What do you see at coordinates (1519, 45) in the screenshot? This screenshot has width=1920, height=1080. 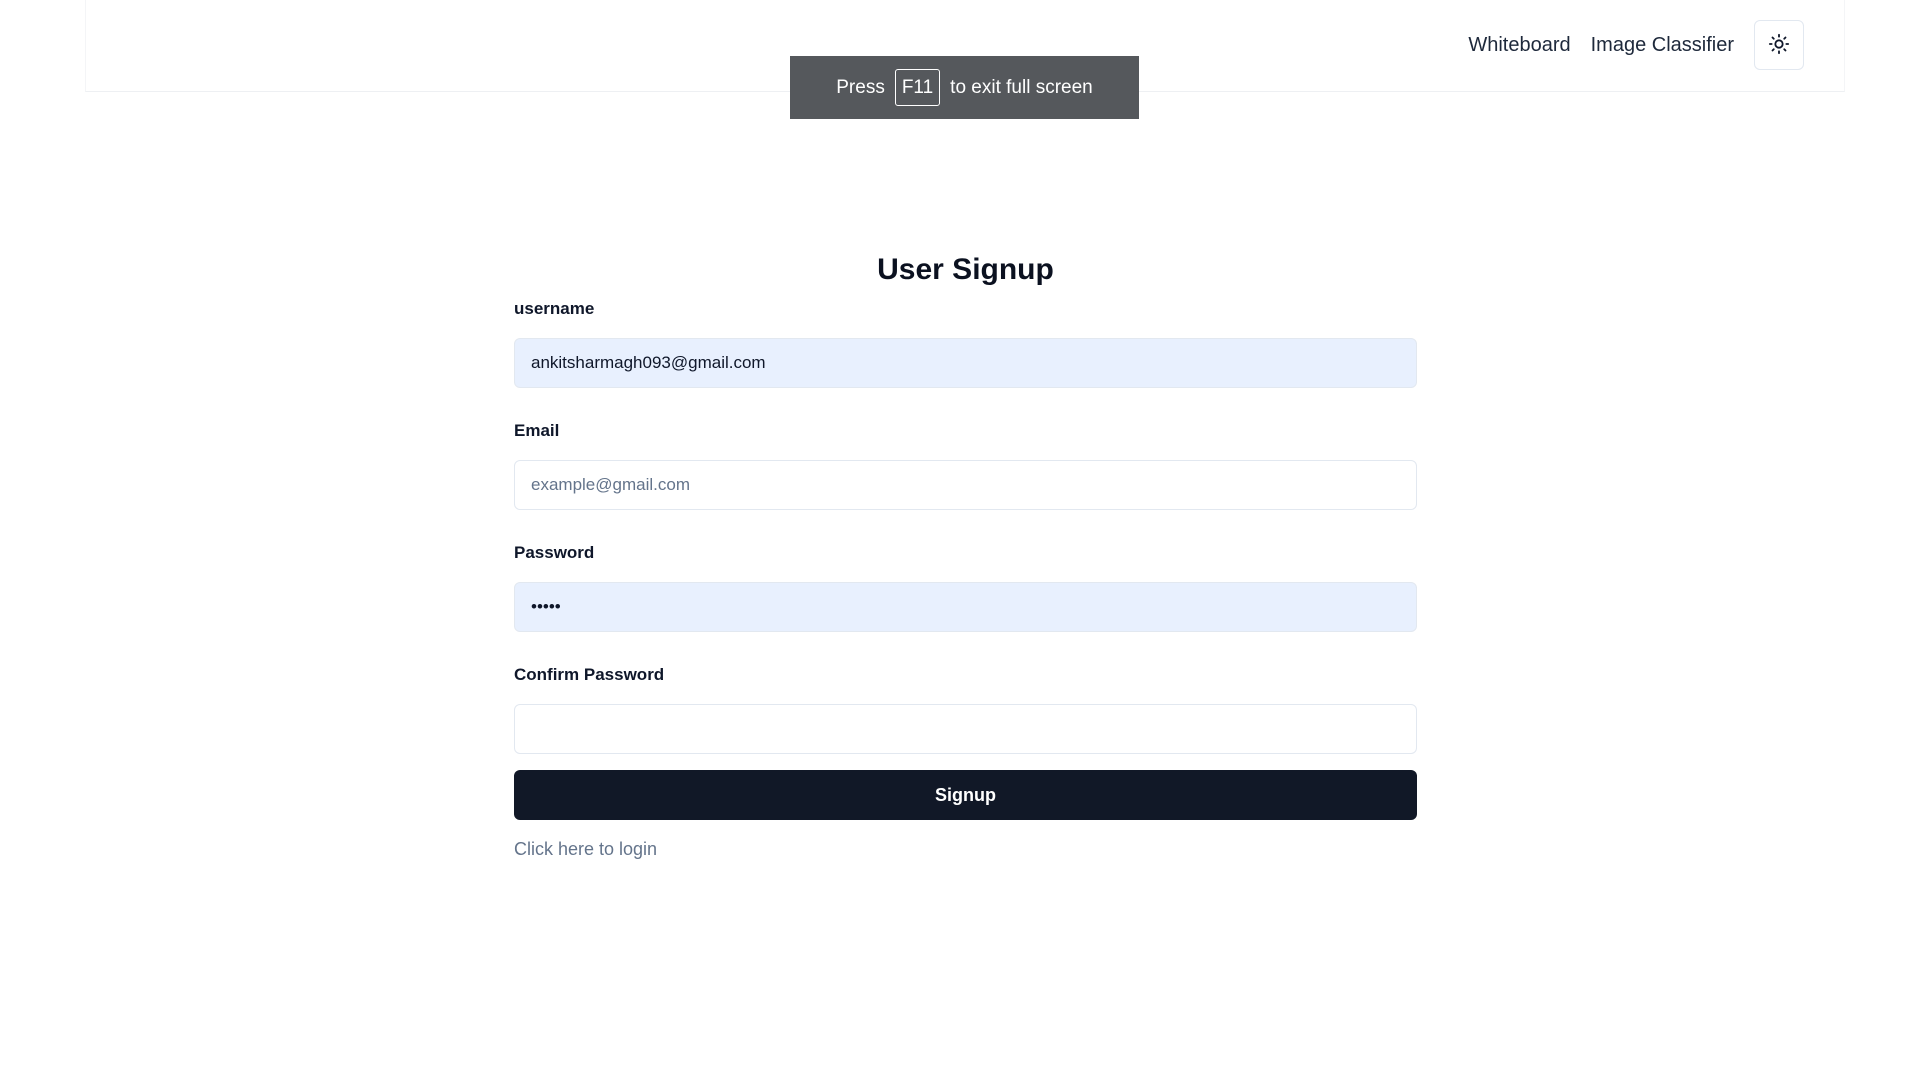 I see `nav-link-whiteboard: Whiteboard` at bounding box center [1519, 45].